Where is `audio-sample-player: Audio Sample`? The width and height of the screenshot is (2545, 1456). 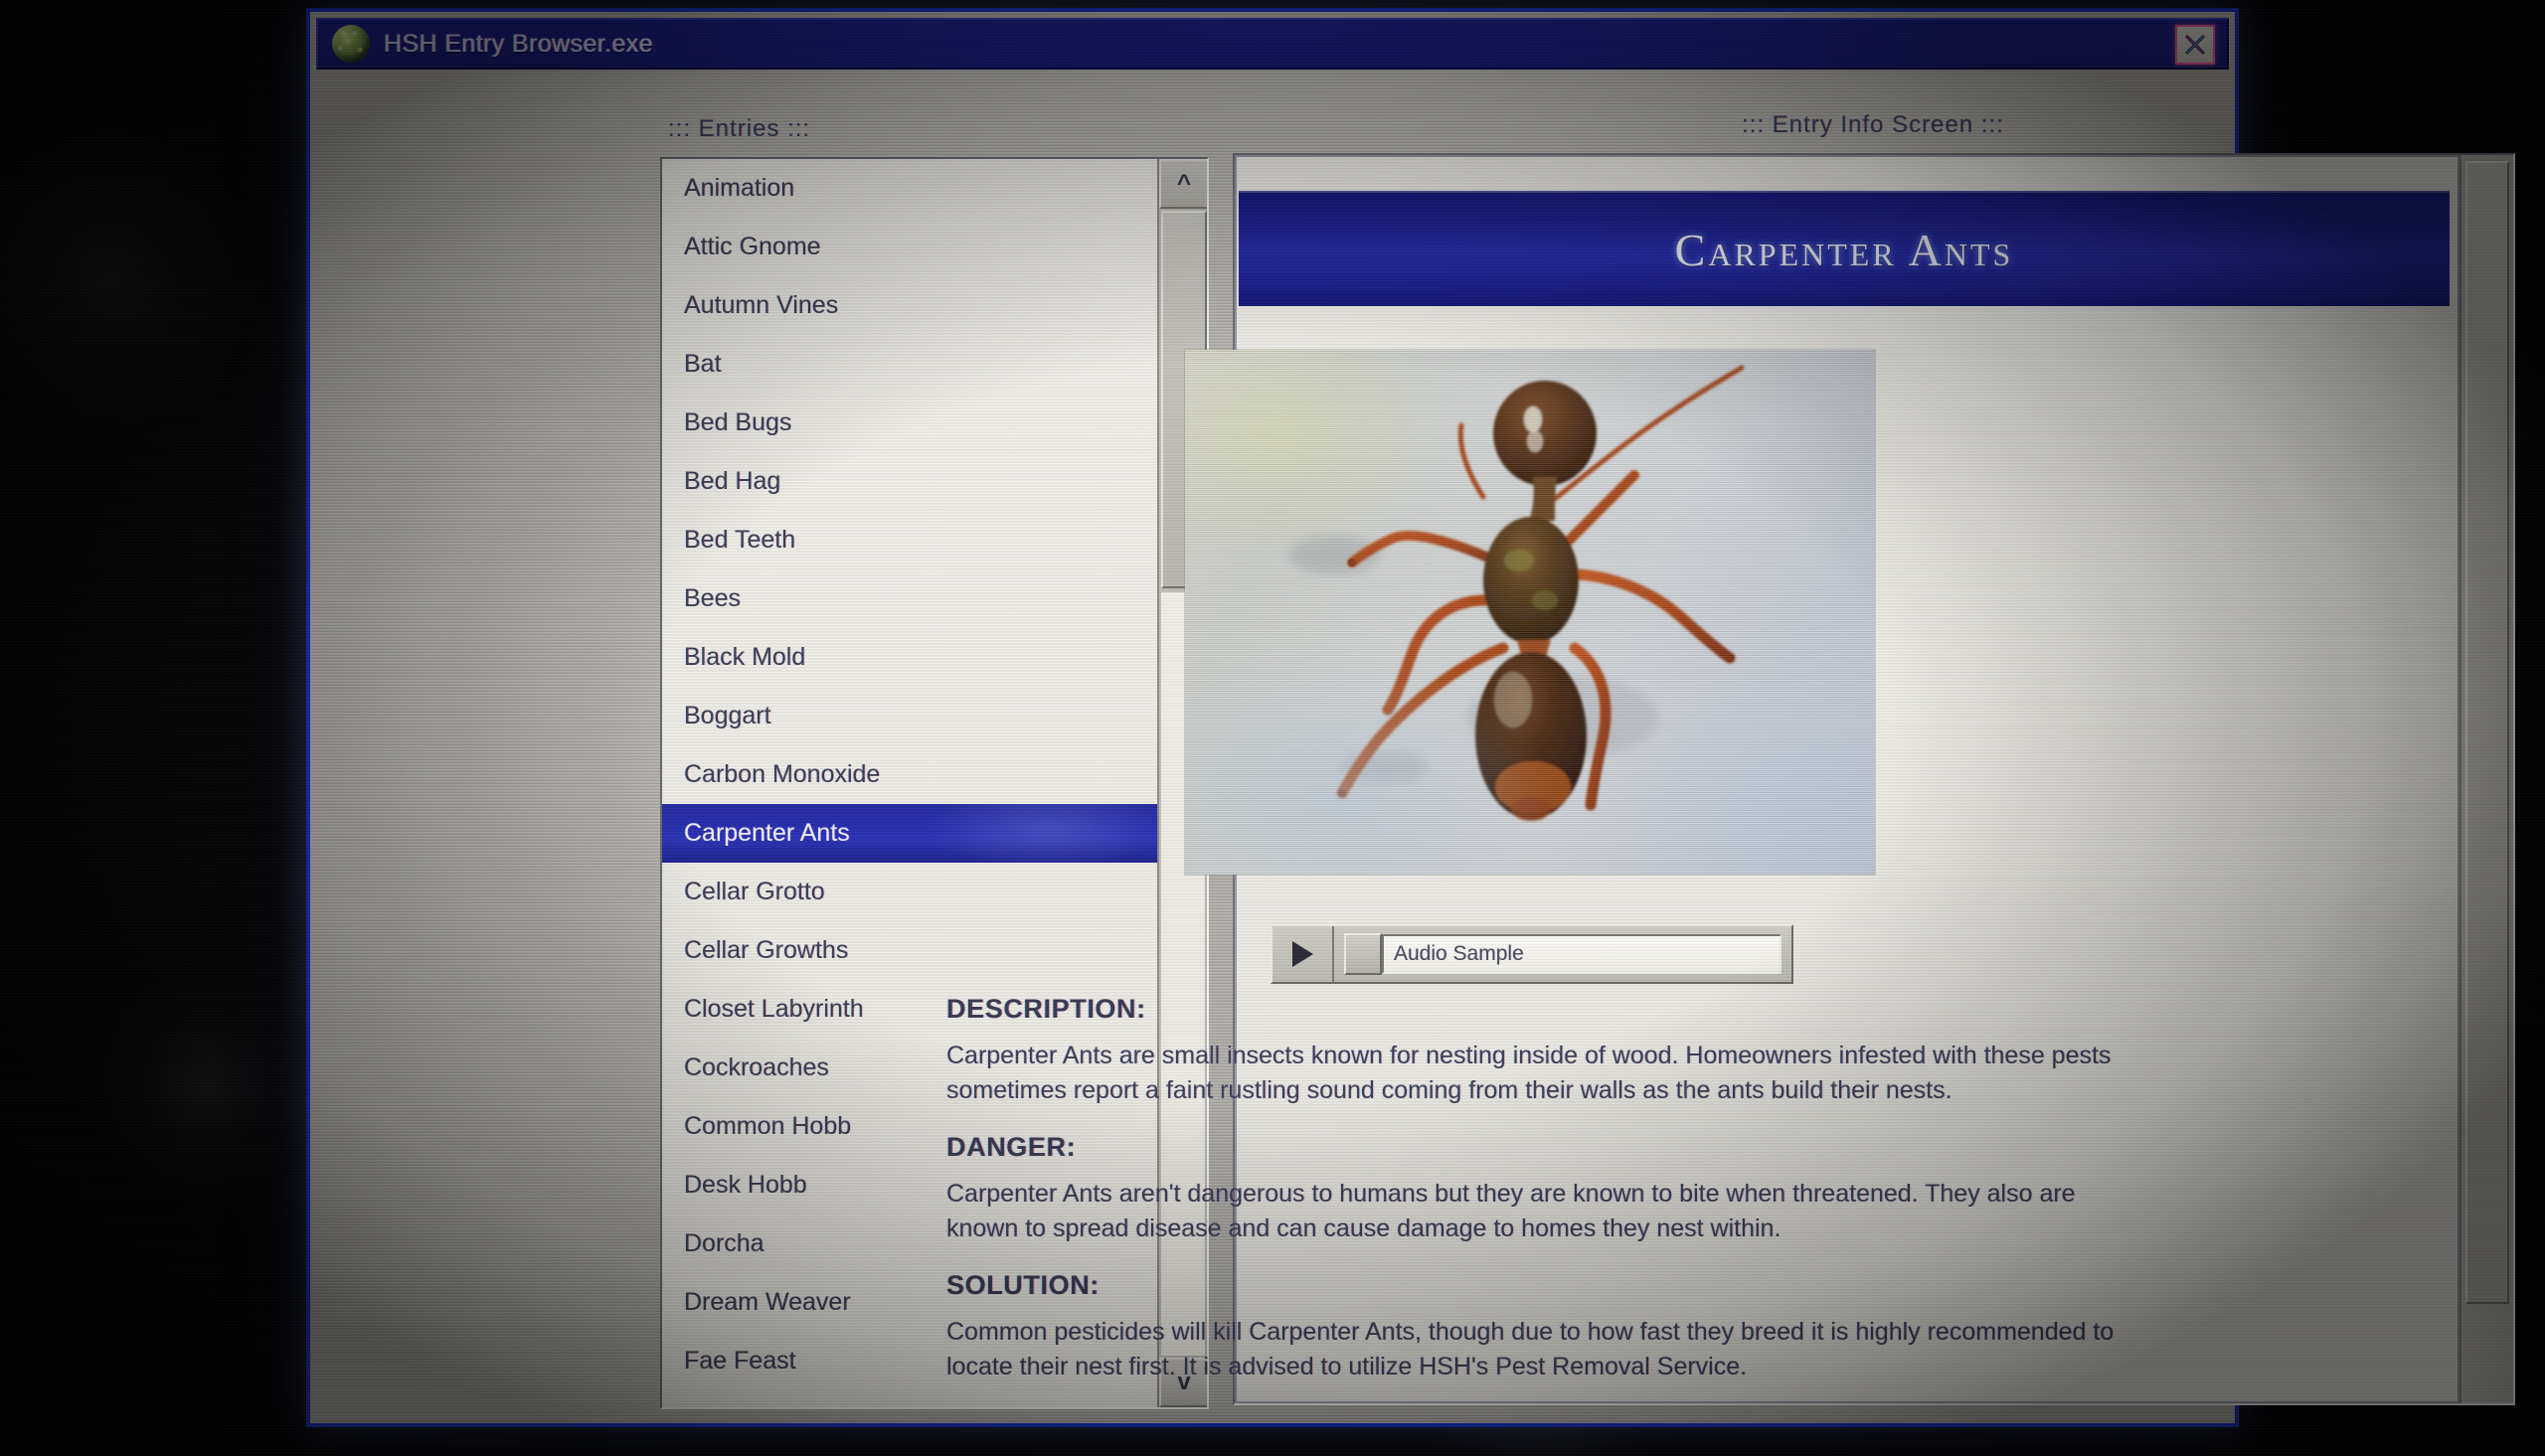
audio-sample-player: Audio Sample is located at coordinates (1532, 954).